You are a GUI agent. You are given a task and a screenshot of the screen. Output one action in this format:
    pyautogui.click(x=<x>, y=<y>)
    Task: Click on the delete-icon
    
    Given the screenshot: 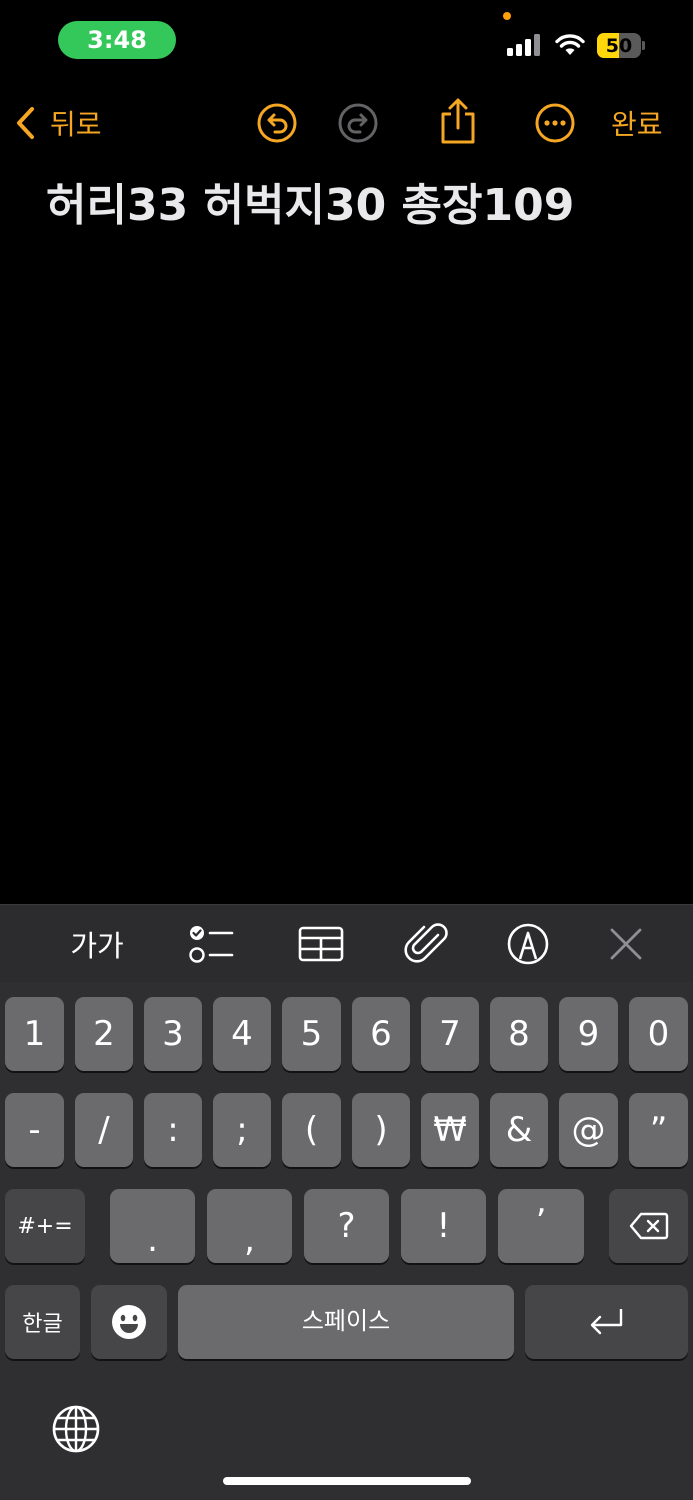 What is the action you would take?
    pyautogui.click(x=648, y=1226)
    